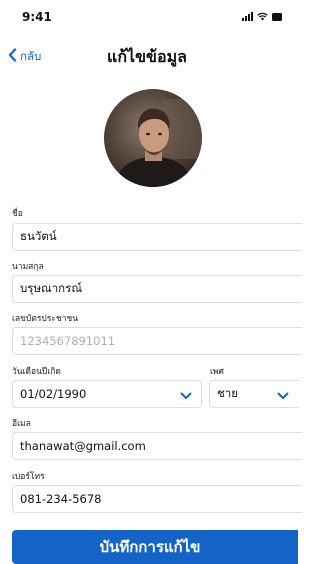 This screenshot has width=320, height=564. Describe the element at coordinates (28, 267) in the screenshot. I see `last-name-label: นามสกุล` at that location.